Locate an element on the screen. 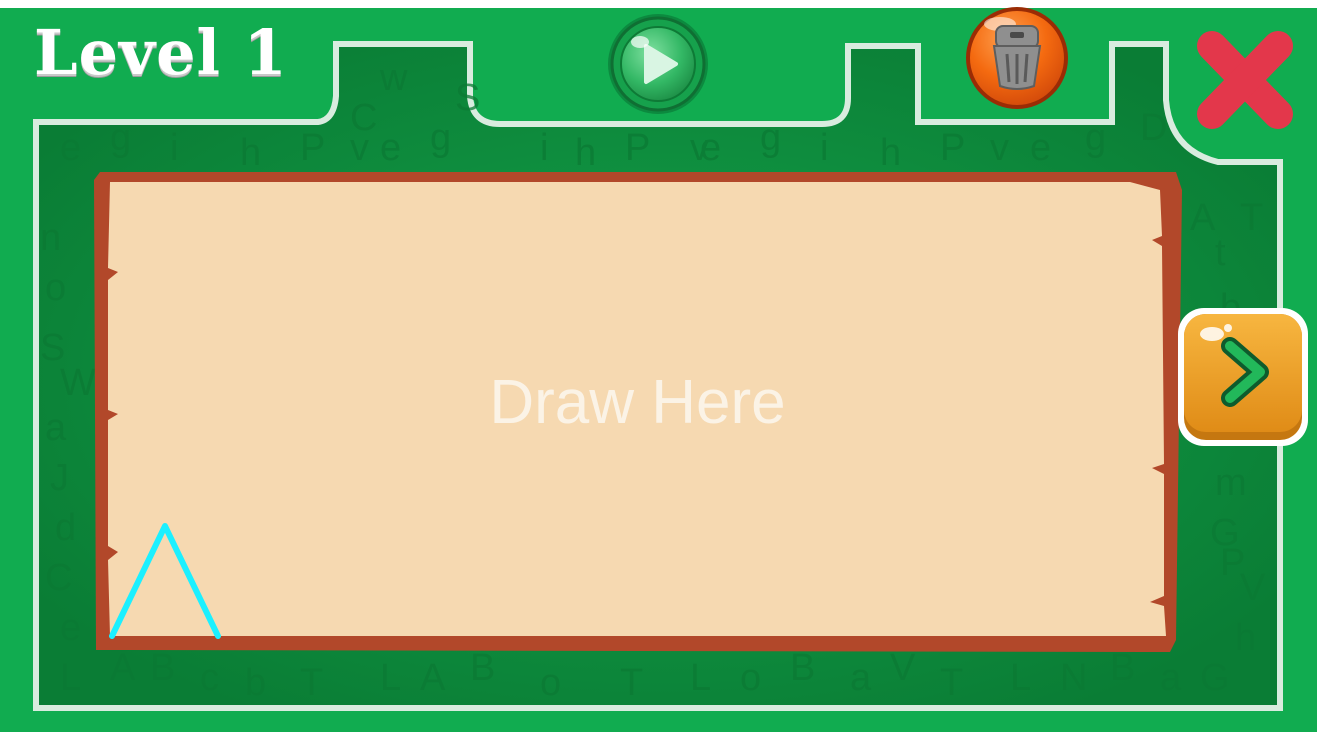 The width and height of the screenshot is (1317, 742). svg-text: b is located at coordinates (255, 683).